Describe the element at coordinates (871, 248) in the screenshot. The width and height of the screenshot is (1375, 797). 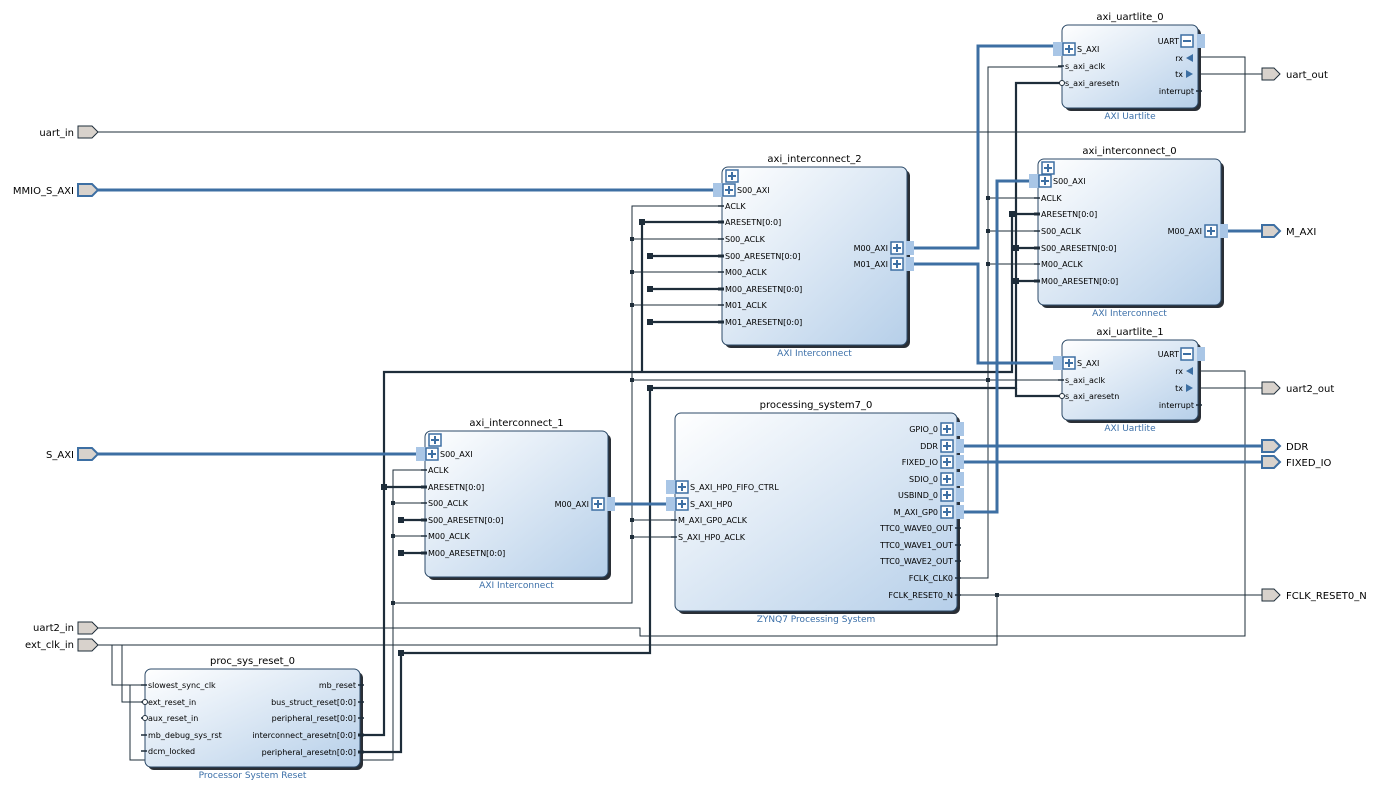
I see `pin-label: M00_AXI` at that location.